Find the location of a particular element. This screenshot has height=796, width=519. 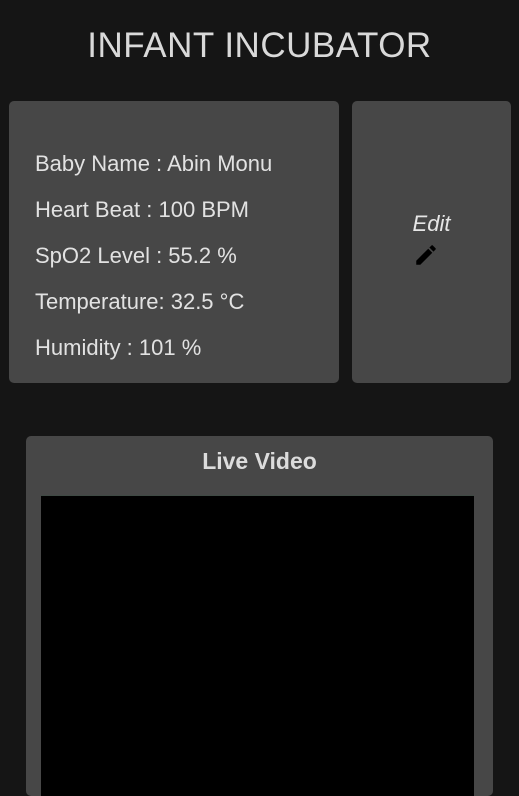

live-video-title: Live Video is located at coordinates (259, 461).